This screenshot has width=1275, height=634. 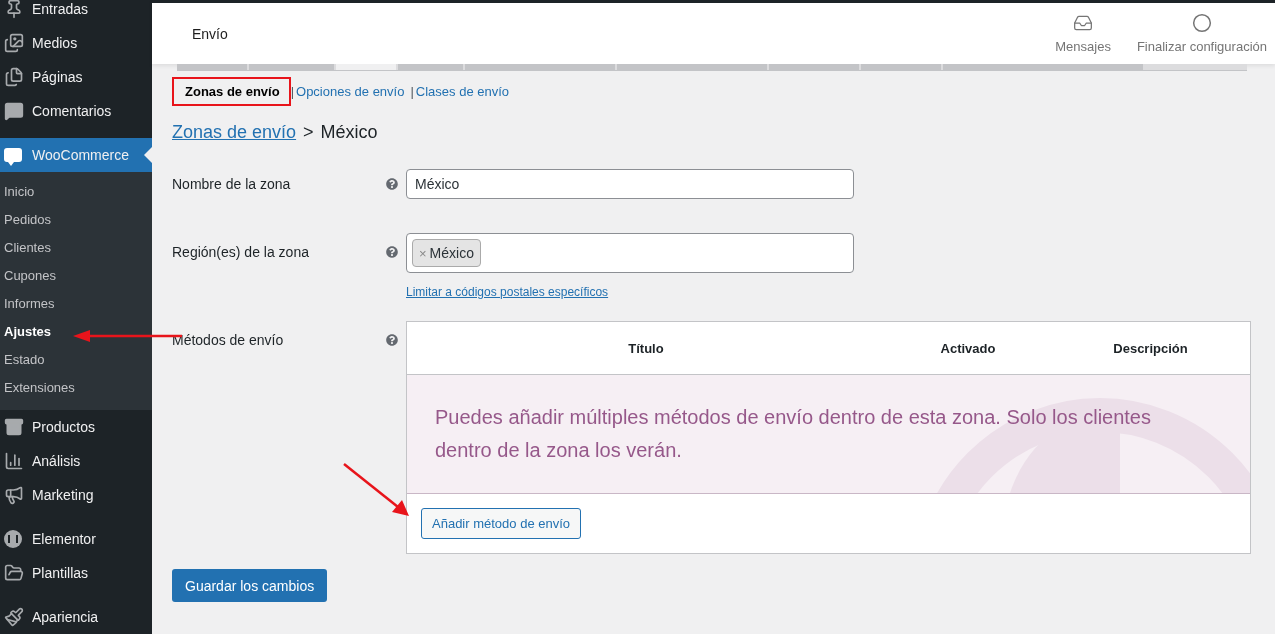 I want to click on images-icon, so click(x=14, y=43).